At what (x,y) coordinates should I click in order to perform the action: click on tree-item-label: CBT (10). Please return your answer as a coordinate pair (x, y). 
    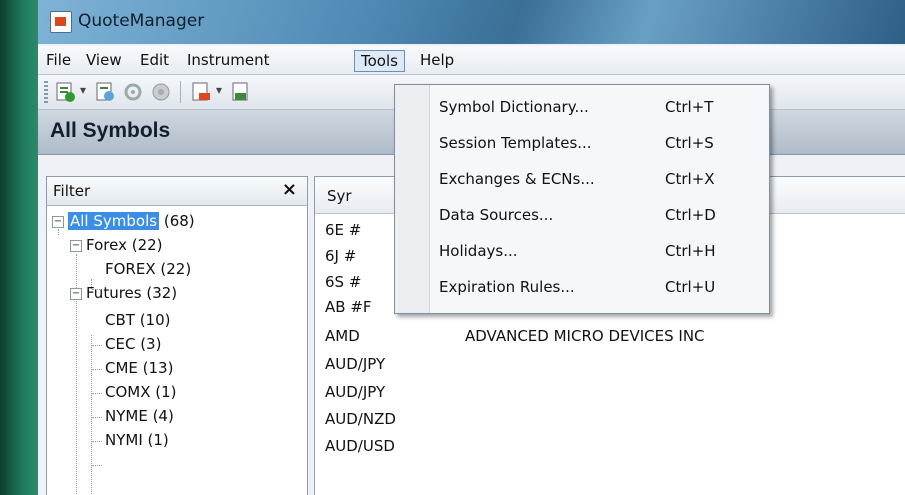
    Looking at the image, I should click on (138, 320).